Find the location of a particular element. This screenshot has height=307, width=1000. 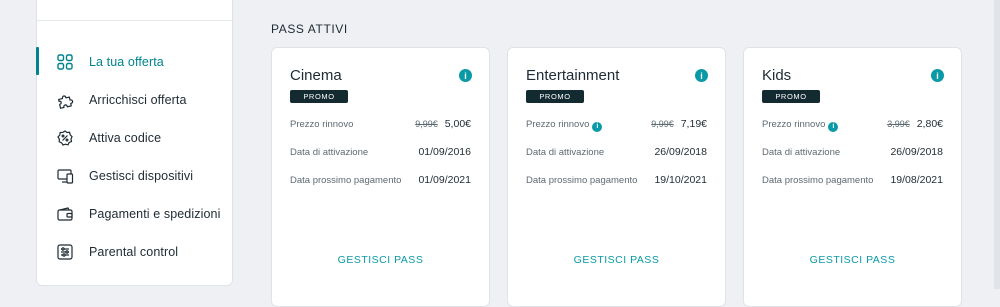

pass-title: Kids is located at coordinates (777, 75).